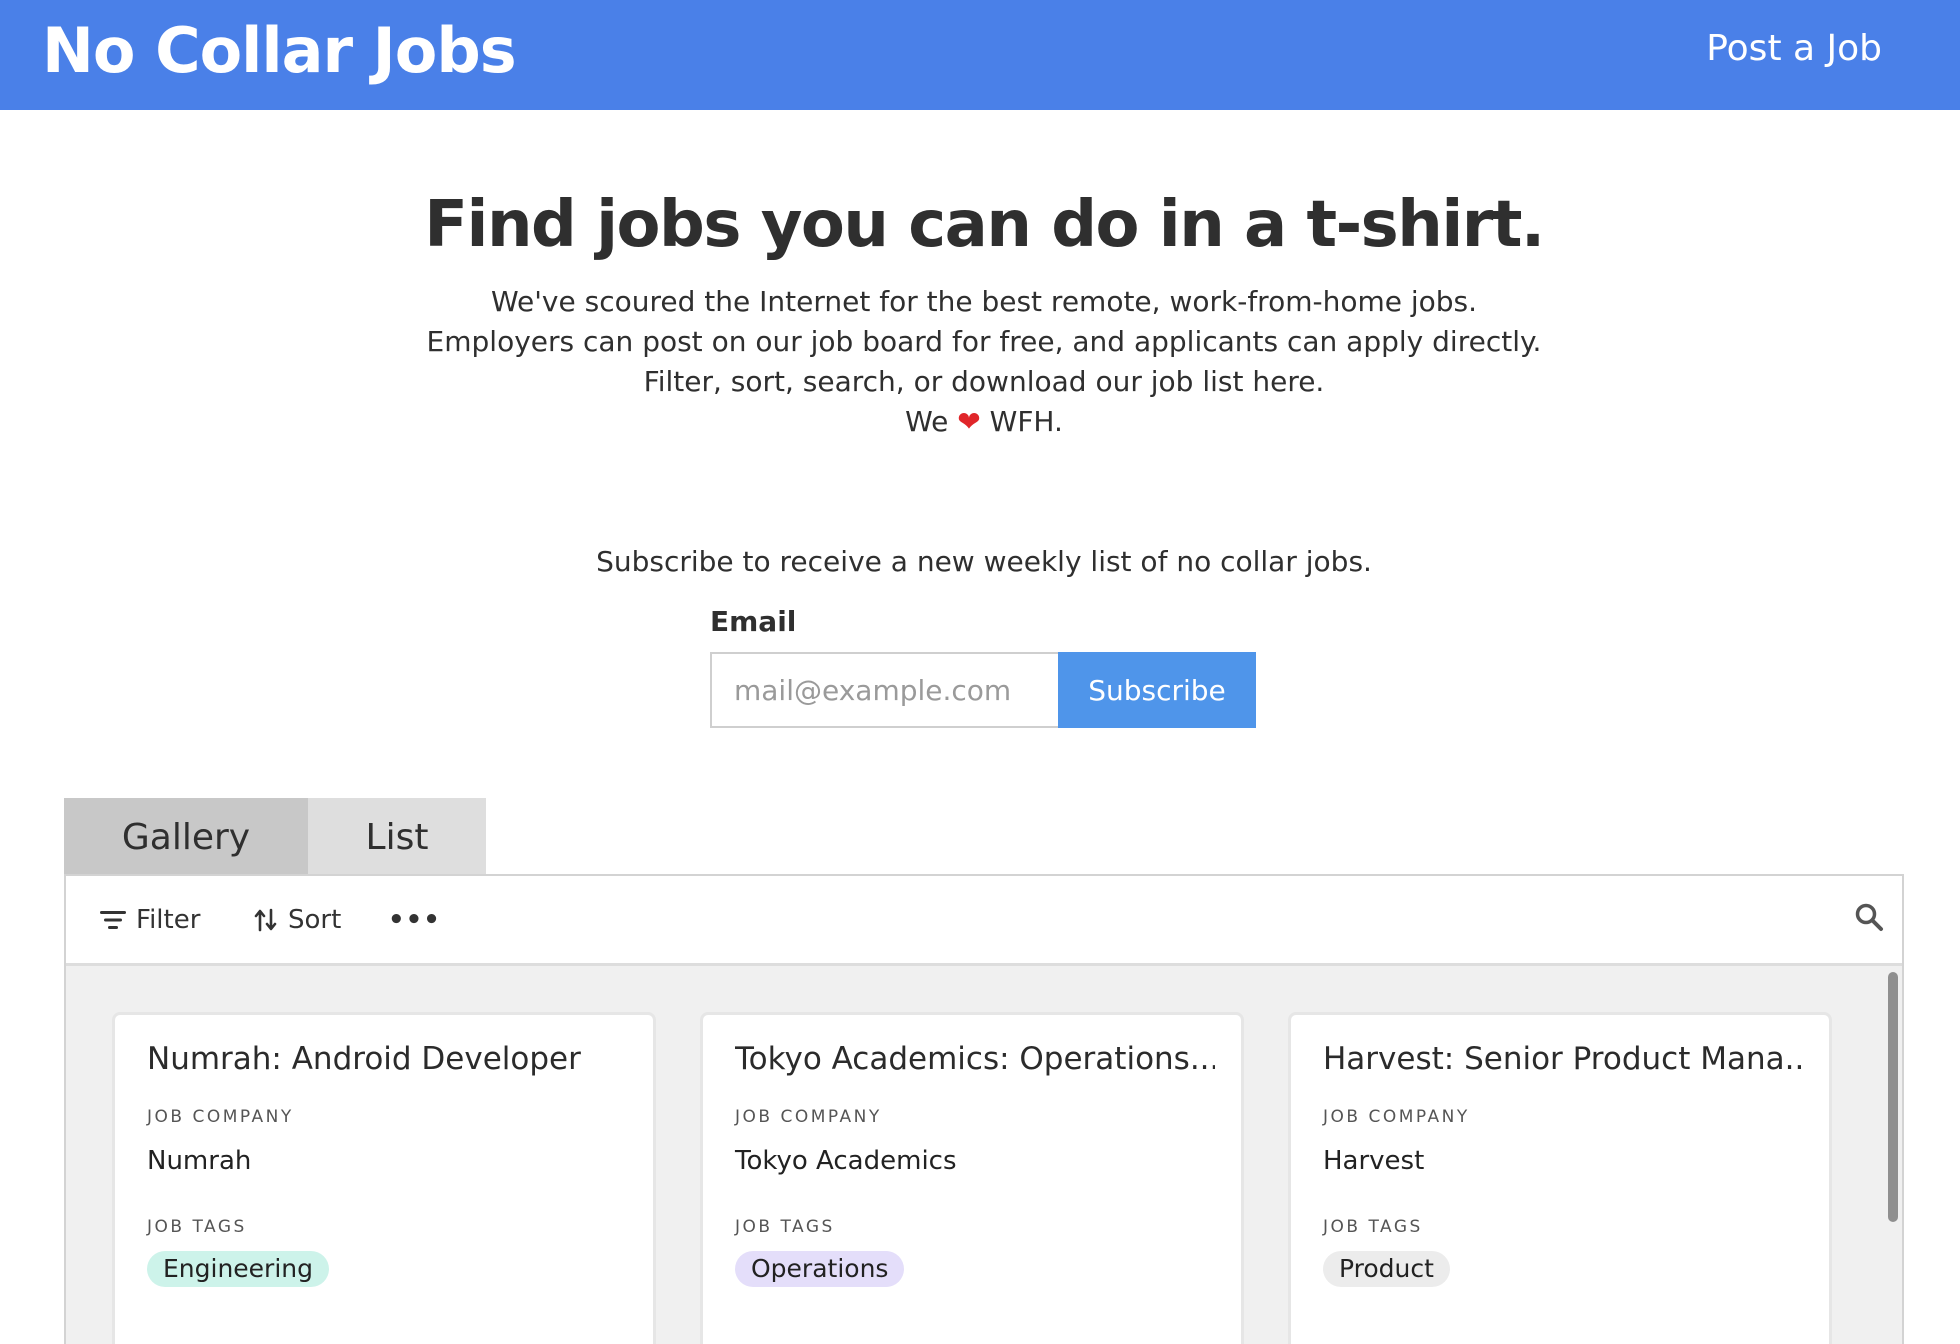  I want to click on page-title: Find jobs you can do in a t-shirt., so click(984, 225).